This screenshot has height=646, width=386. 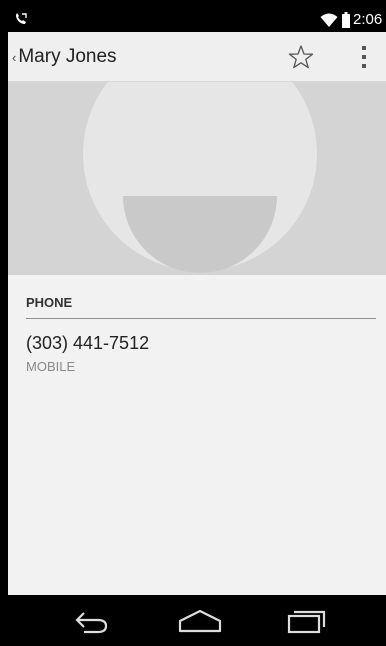 I want to click on battery-icon, so click(x=346, y=20).